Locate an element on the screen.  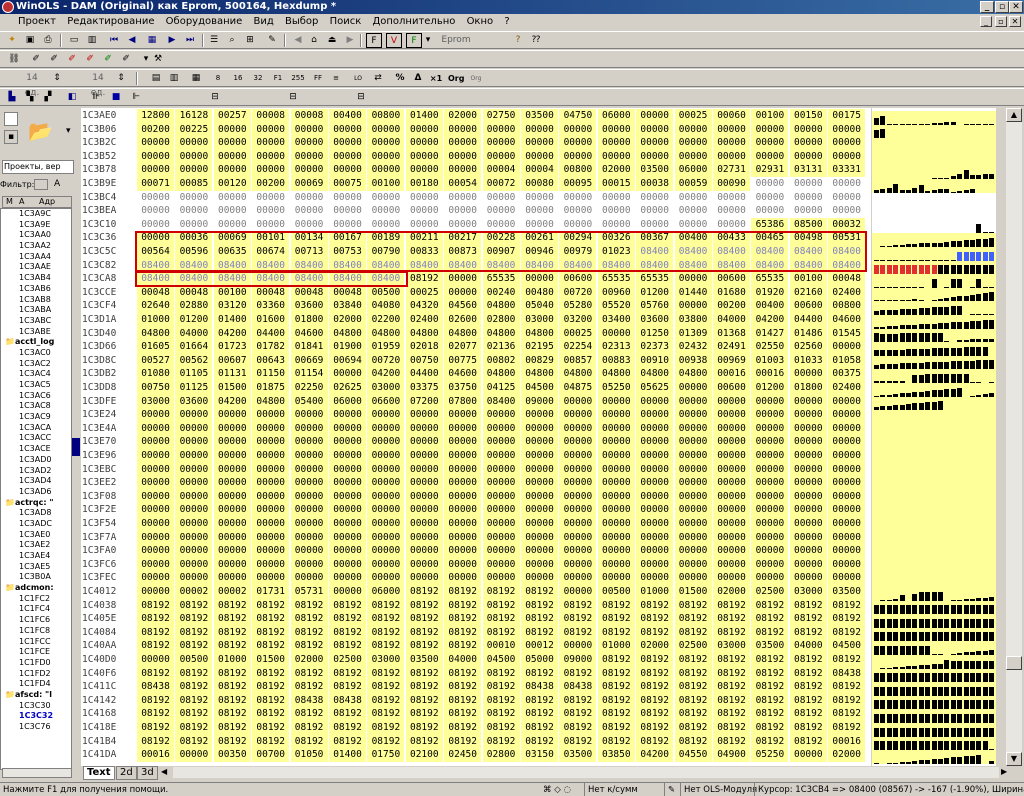
hex-cell: 03500 is located at coordinates (655, 170).